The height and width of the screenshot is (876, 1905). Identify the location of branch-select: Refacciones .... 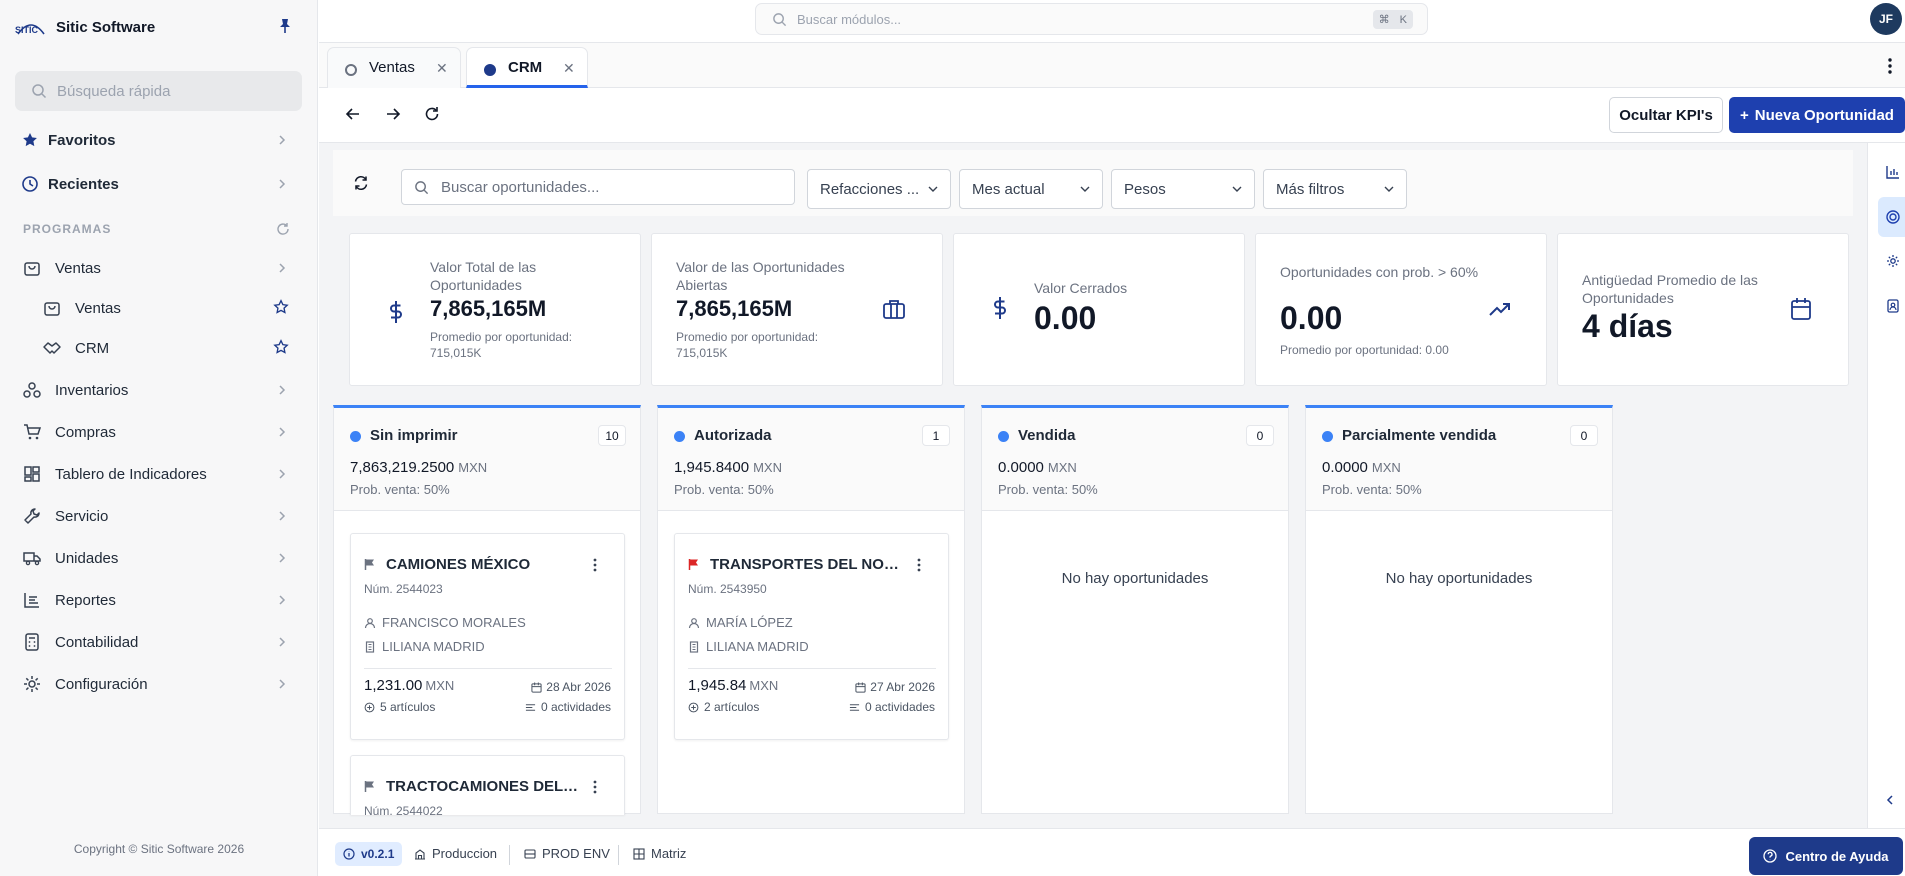
(879, 189).